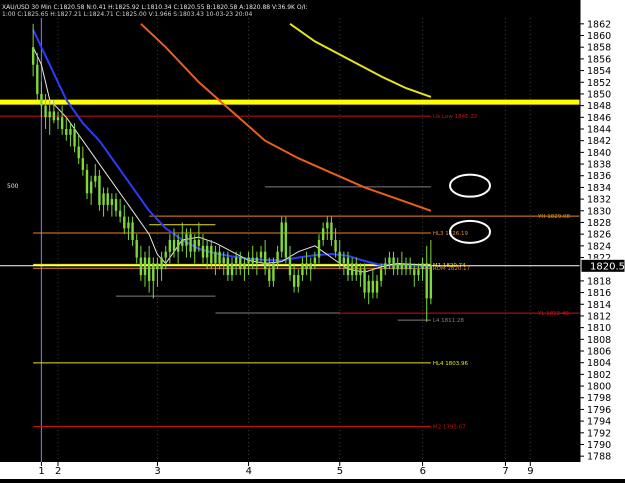  I want to click on level-label-hl4: HL4 1803.96, so click(451, 364).